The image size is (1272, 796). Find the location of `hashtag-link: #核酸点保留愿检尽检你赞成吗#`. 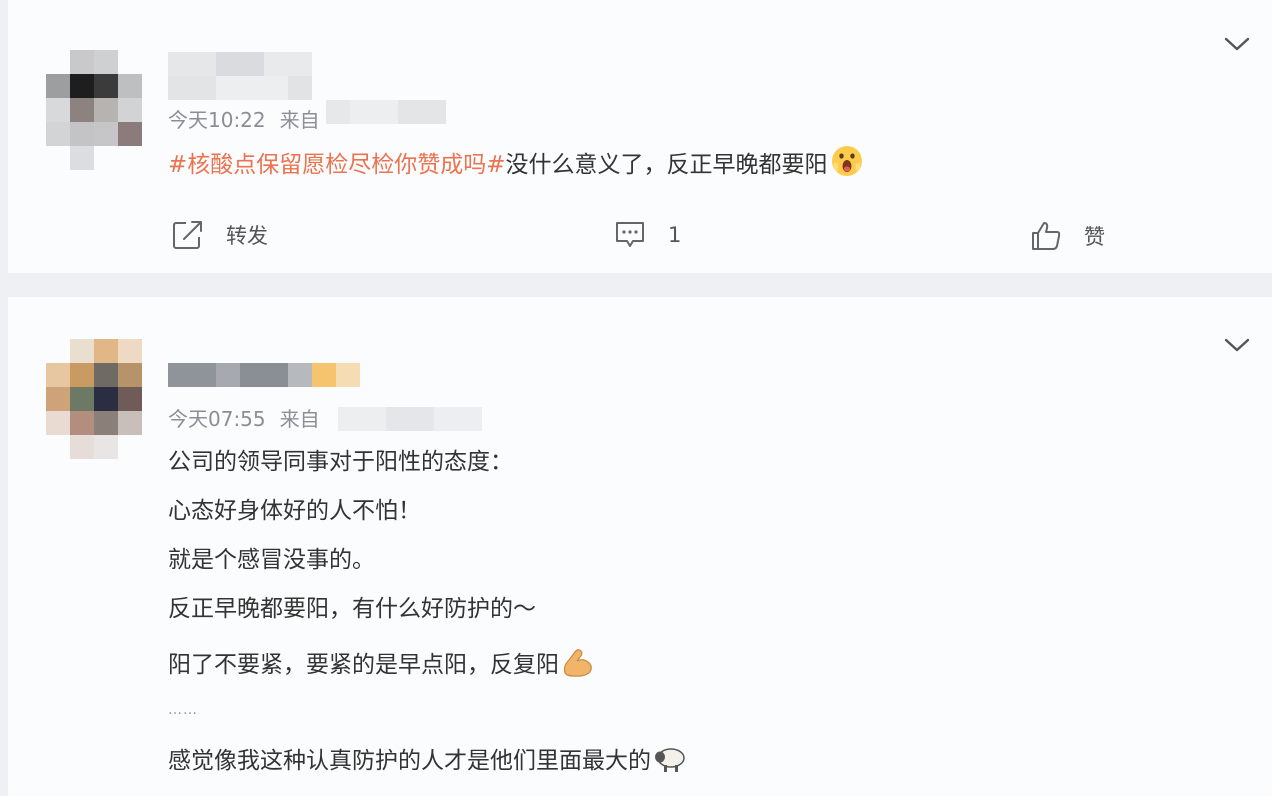

hashtag-link: #核酸点保留愿检尽检你赞成吗# is located at coordinates (337, 165).